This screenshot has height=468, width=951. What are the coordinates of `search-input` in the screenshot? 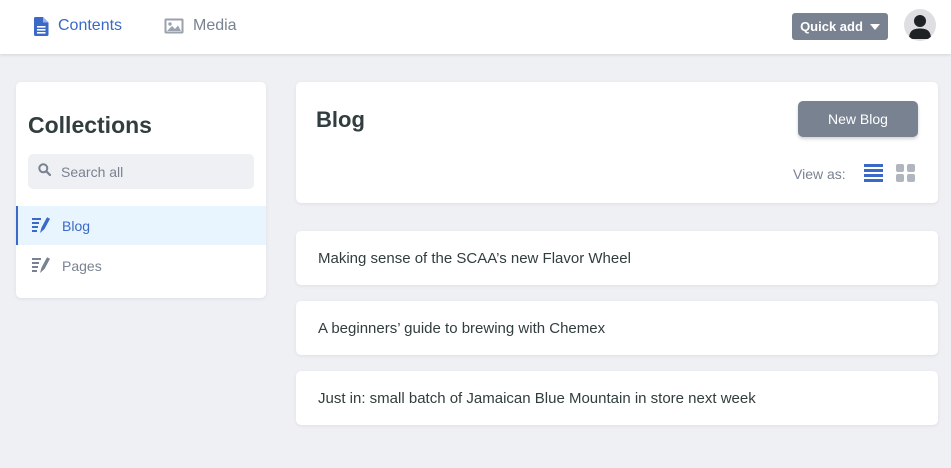 It's located at (151, 171).